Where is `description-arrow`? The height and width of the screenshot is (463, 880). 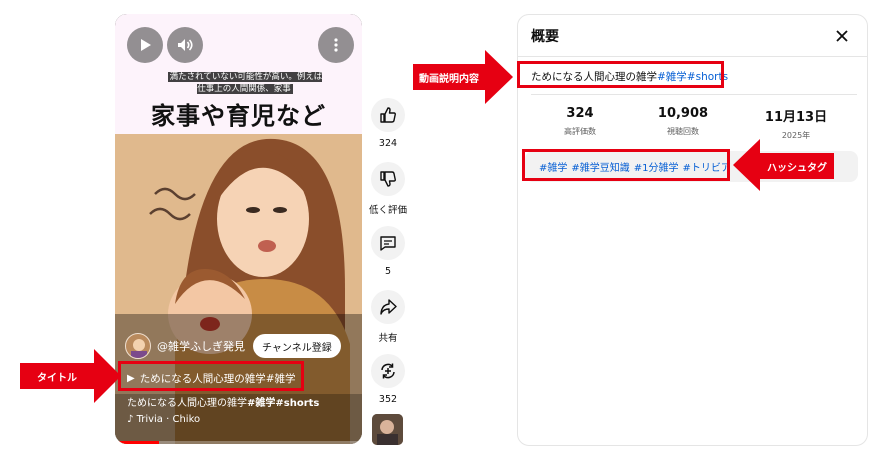 description-arrow is located at coordinates (499, 77).